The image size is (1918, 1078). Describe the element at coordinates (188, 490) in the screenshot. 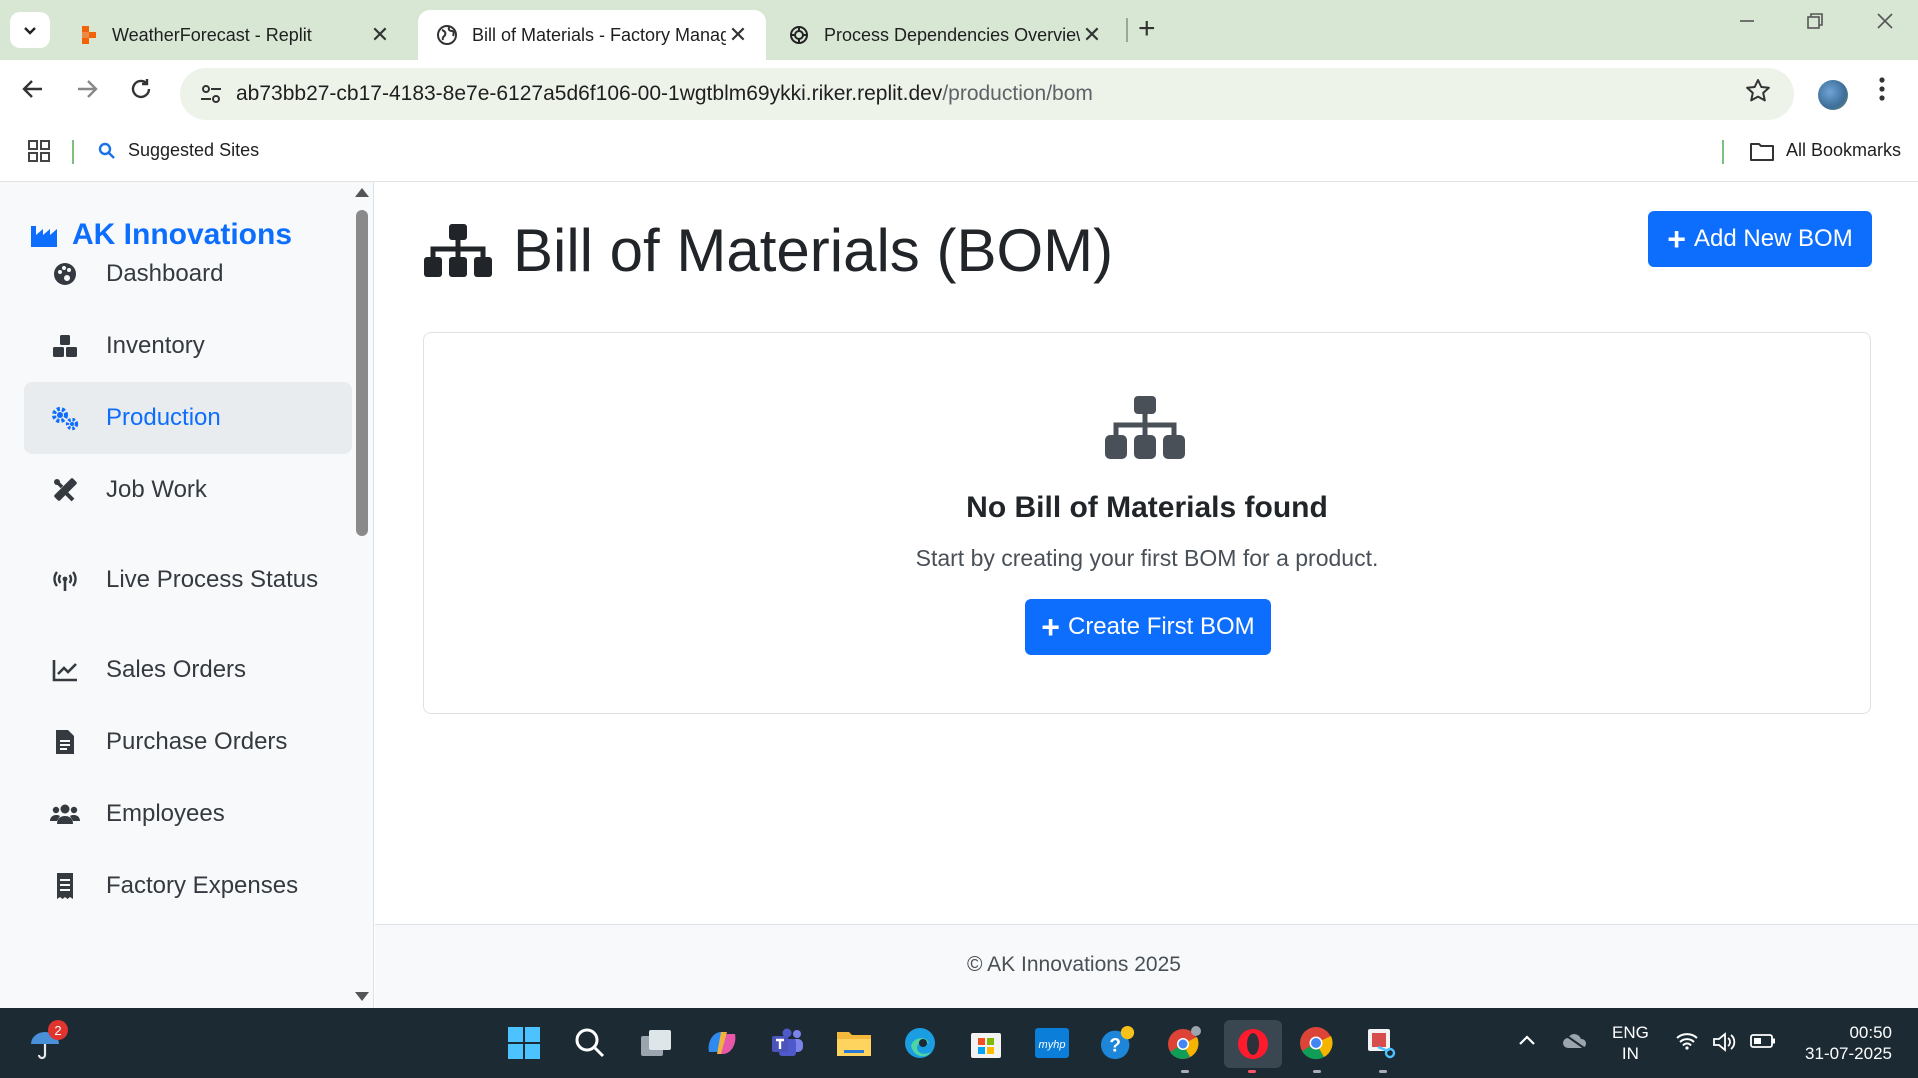

I see `sidebar-item-job-work: Job Work` at that location.